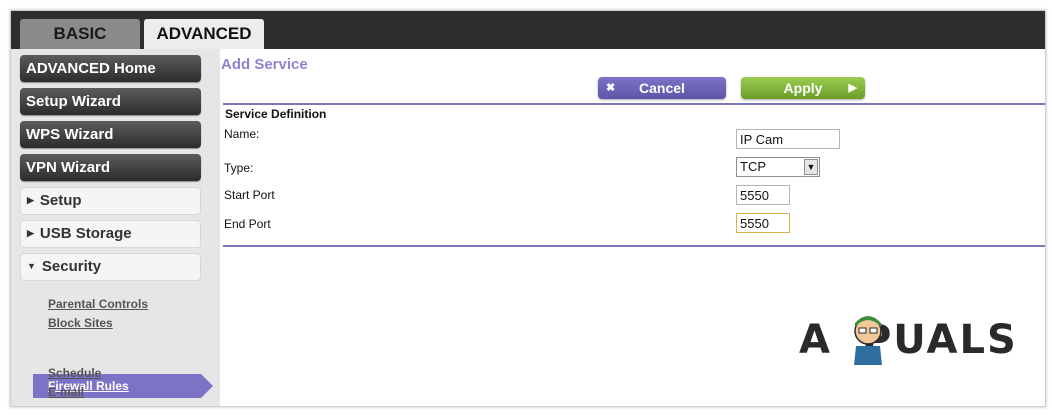 This screenshot has width=1052, height=415. I want to click on end-port-label: End Port, so click(247, 224).